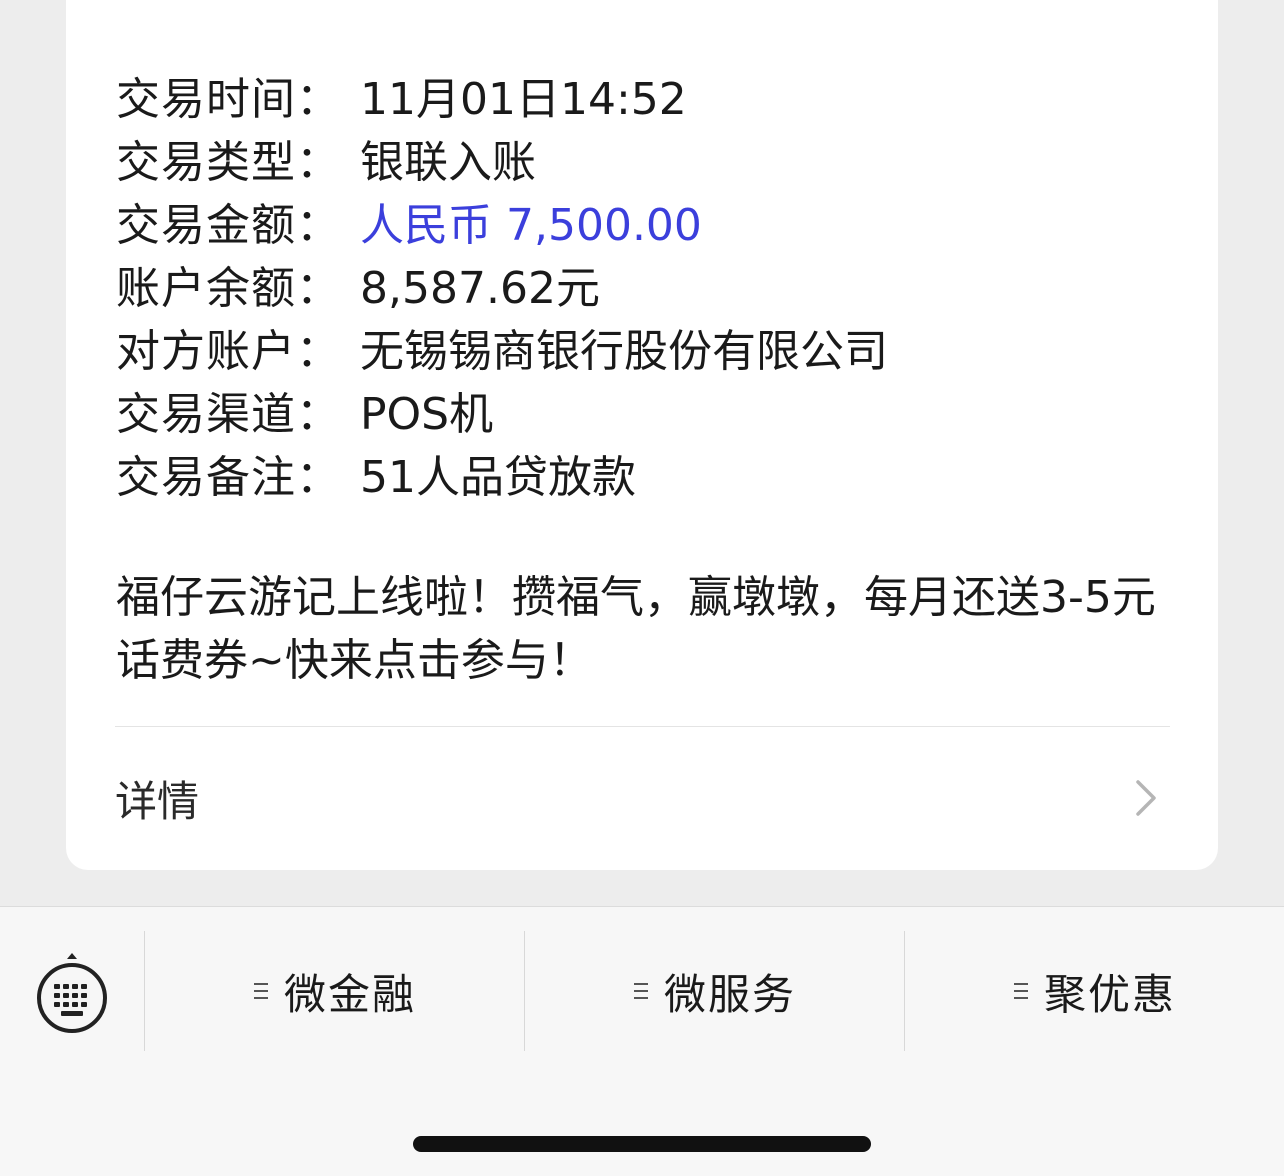 This screenshot has width=1284, height=1176. Describe the element at coordinates (531, 225) in the screenshot. I see `amount-value: 人民币 7,500.00` at that location.